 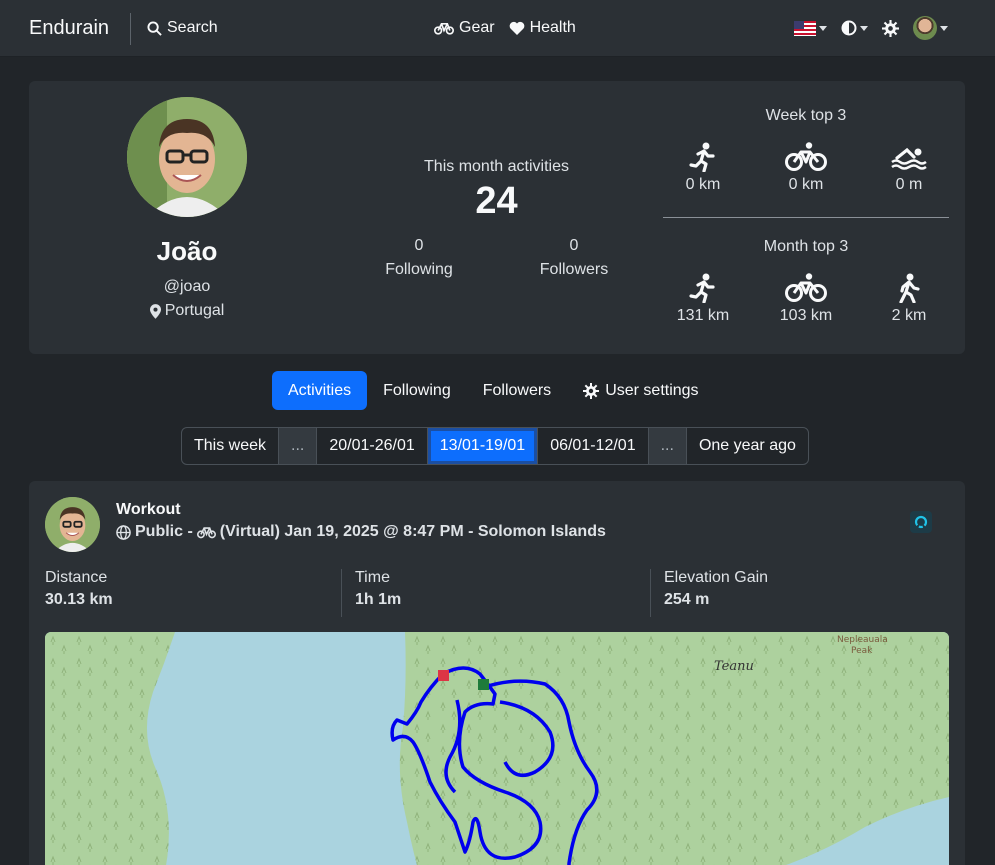 What do you see at coordinates (187, 251) in the screenshot?
I see `profile-name: João` at bounding box center [187, 251].